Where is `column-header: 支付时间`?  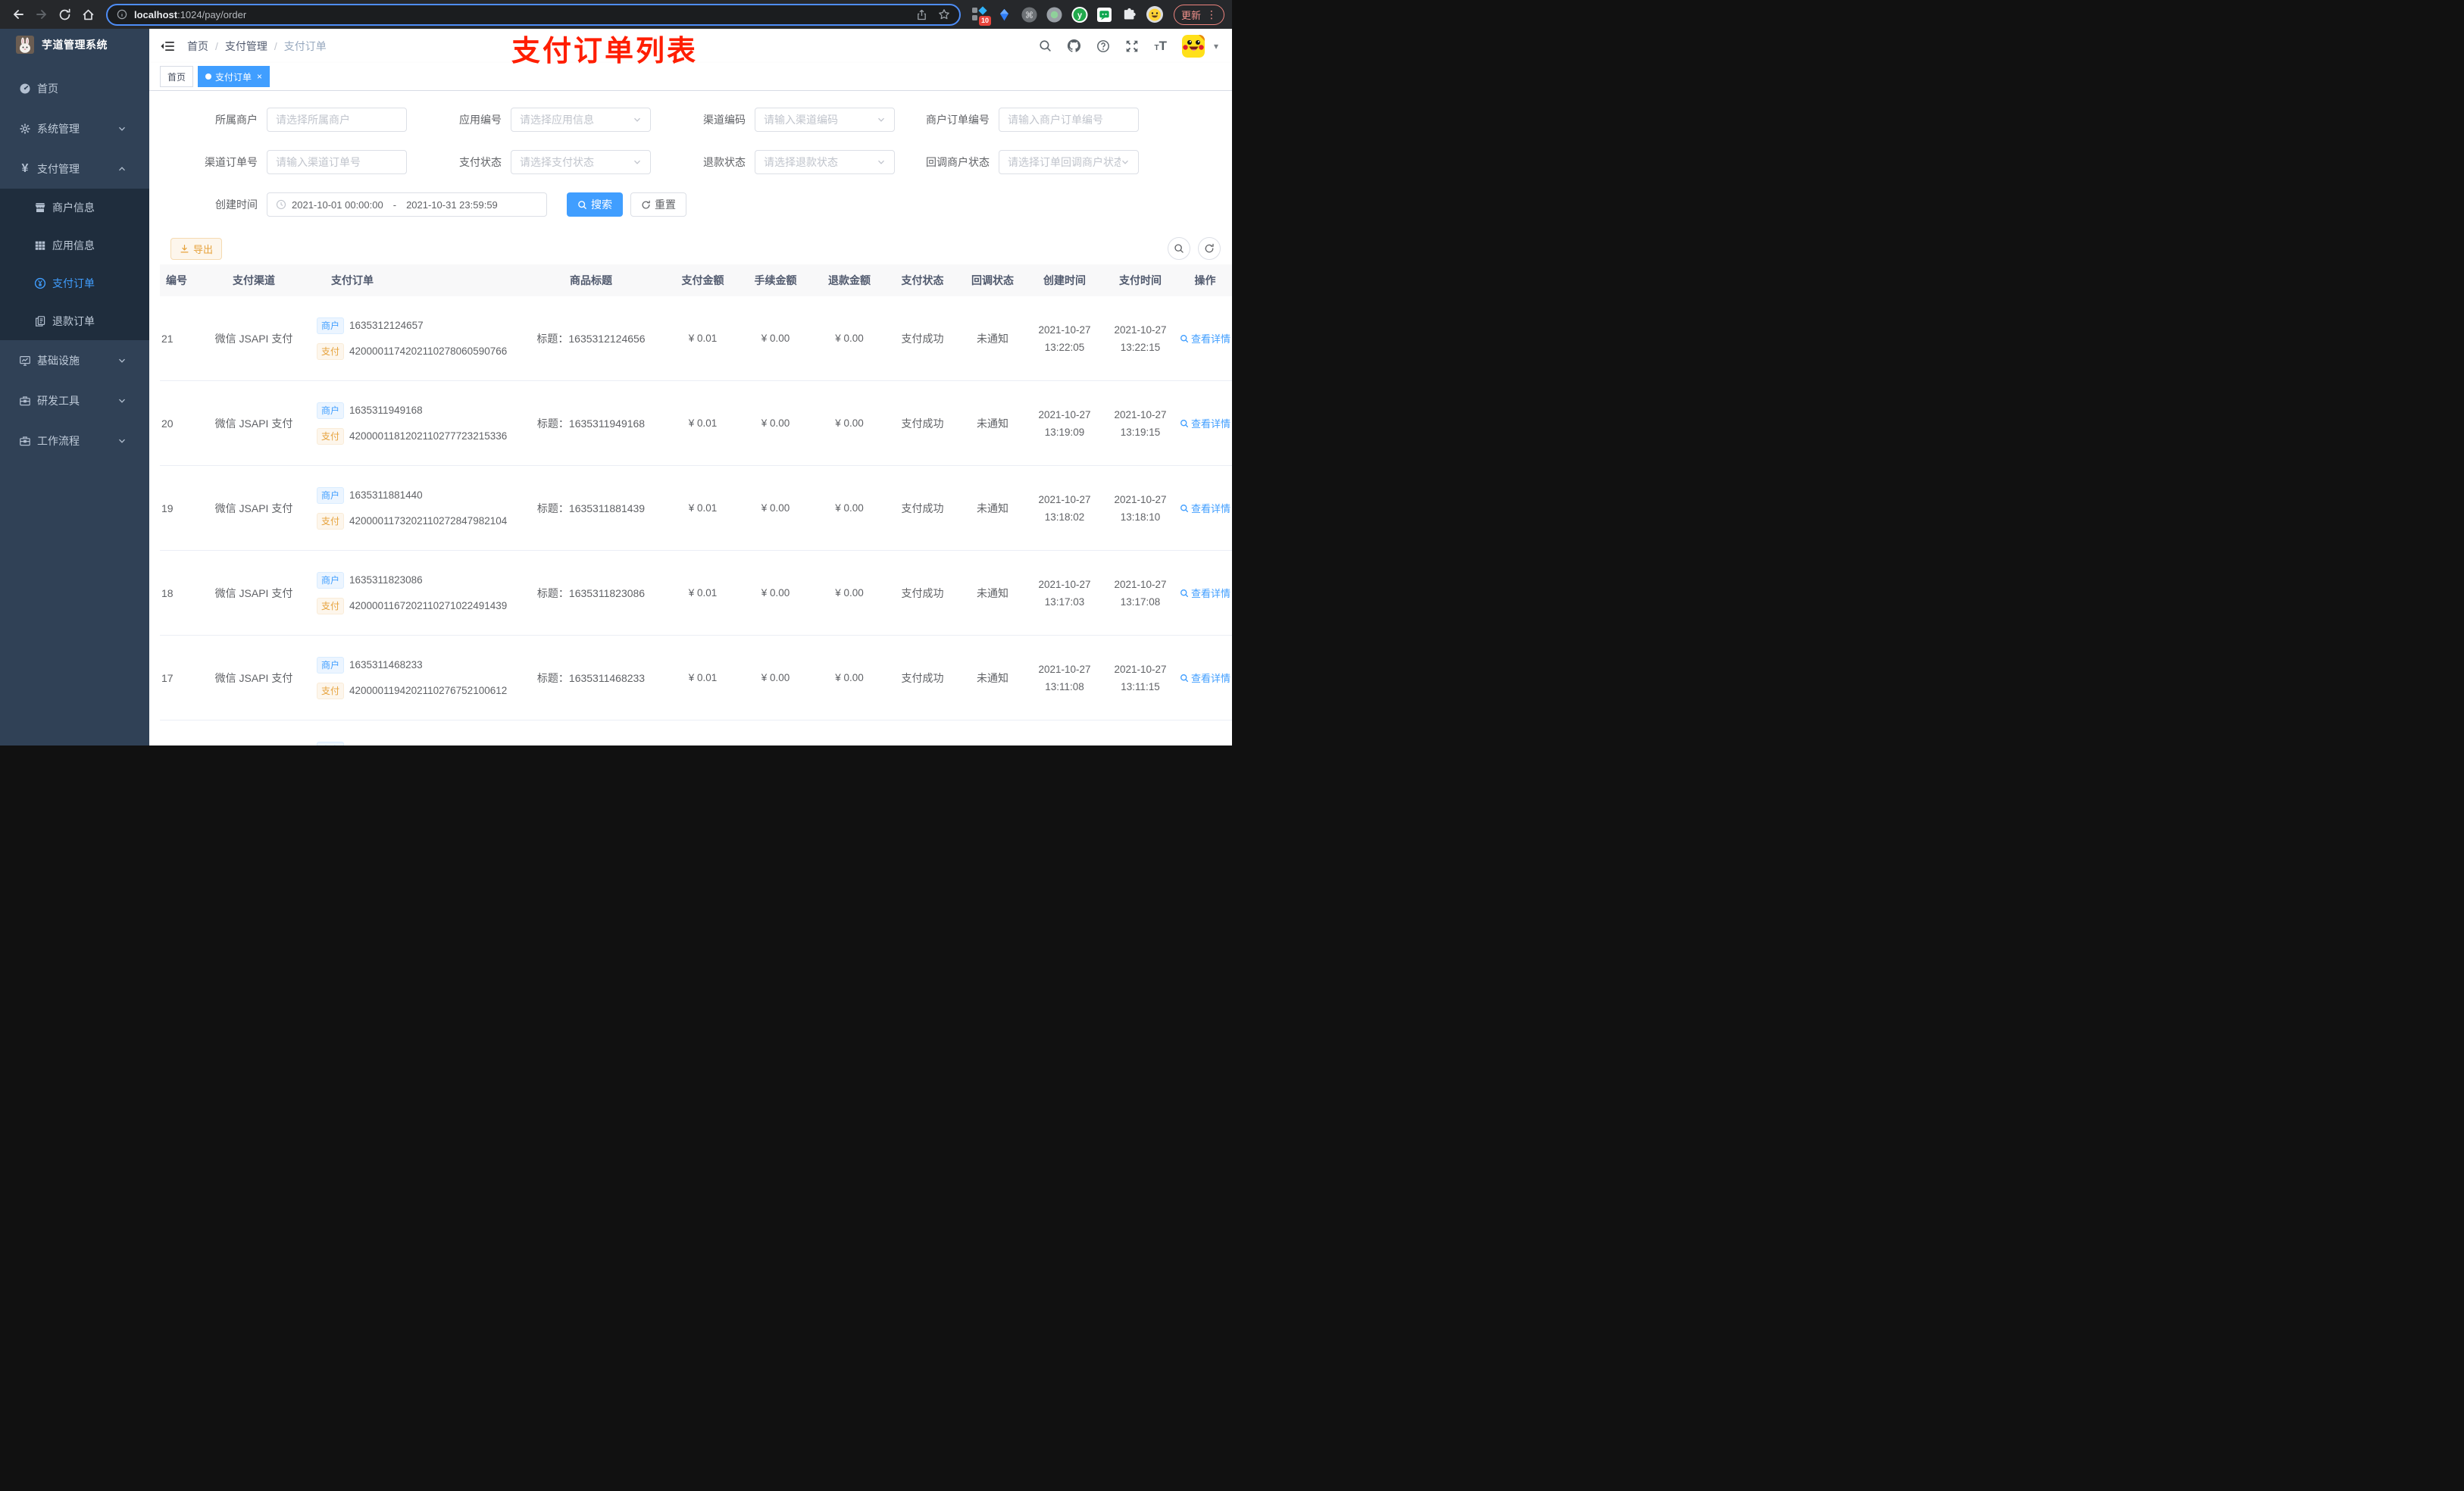
column-header: 支付时间 is located at coordinates (1140, 280).